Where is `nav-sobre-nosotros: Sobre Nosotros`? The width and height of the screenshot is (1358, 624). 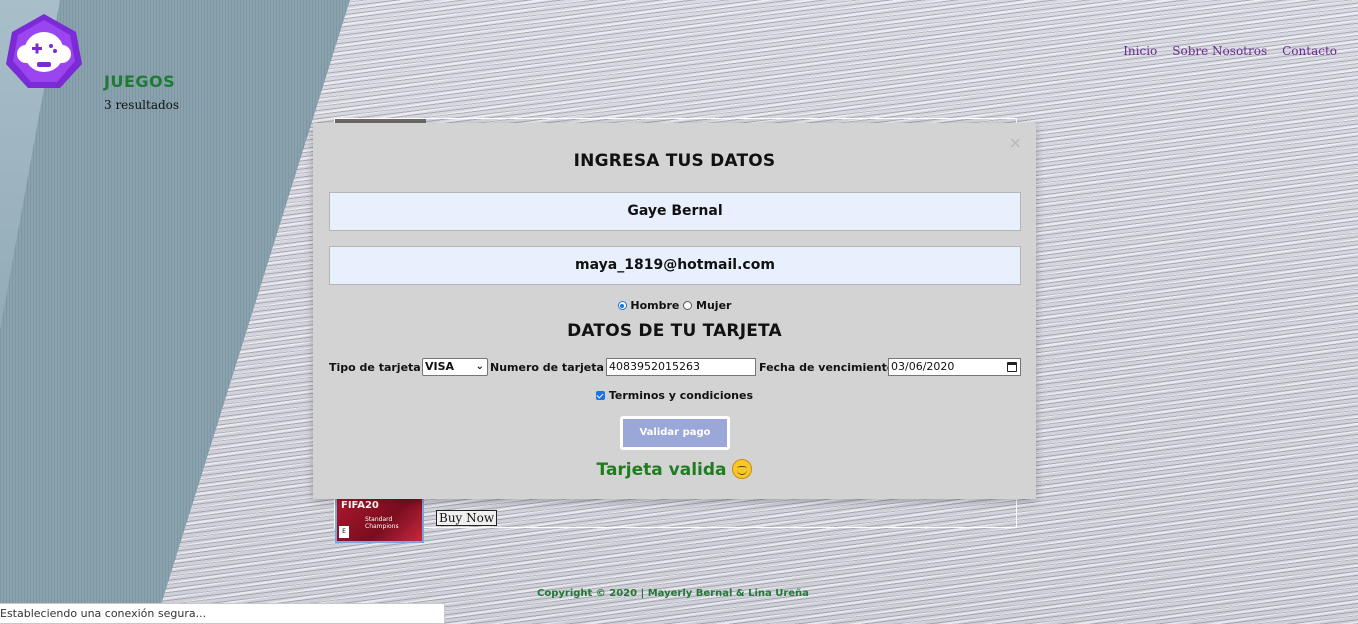
nav-sobre-nosotros: Sobre Nosotros is located at coordinates (1219, 51).